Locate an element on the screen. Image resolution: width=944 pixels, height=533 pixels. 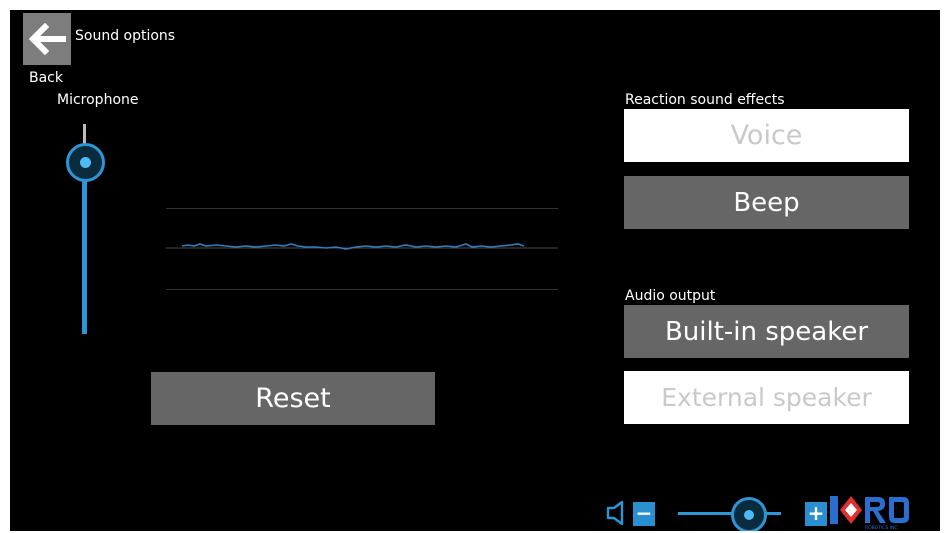
reaction-sound-effects-label: Reaction sound effects is located at coordinates (705, 100).